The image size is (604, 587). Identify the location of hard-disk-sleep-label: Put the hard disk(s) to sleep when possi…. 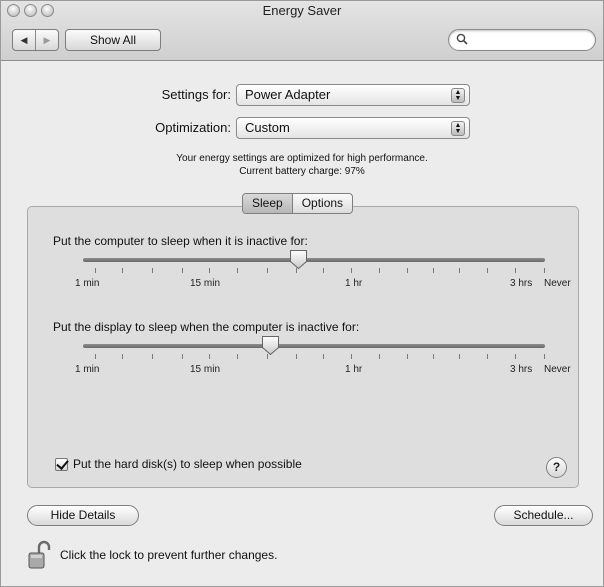
(187, 464).